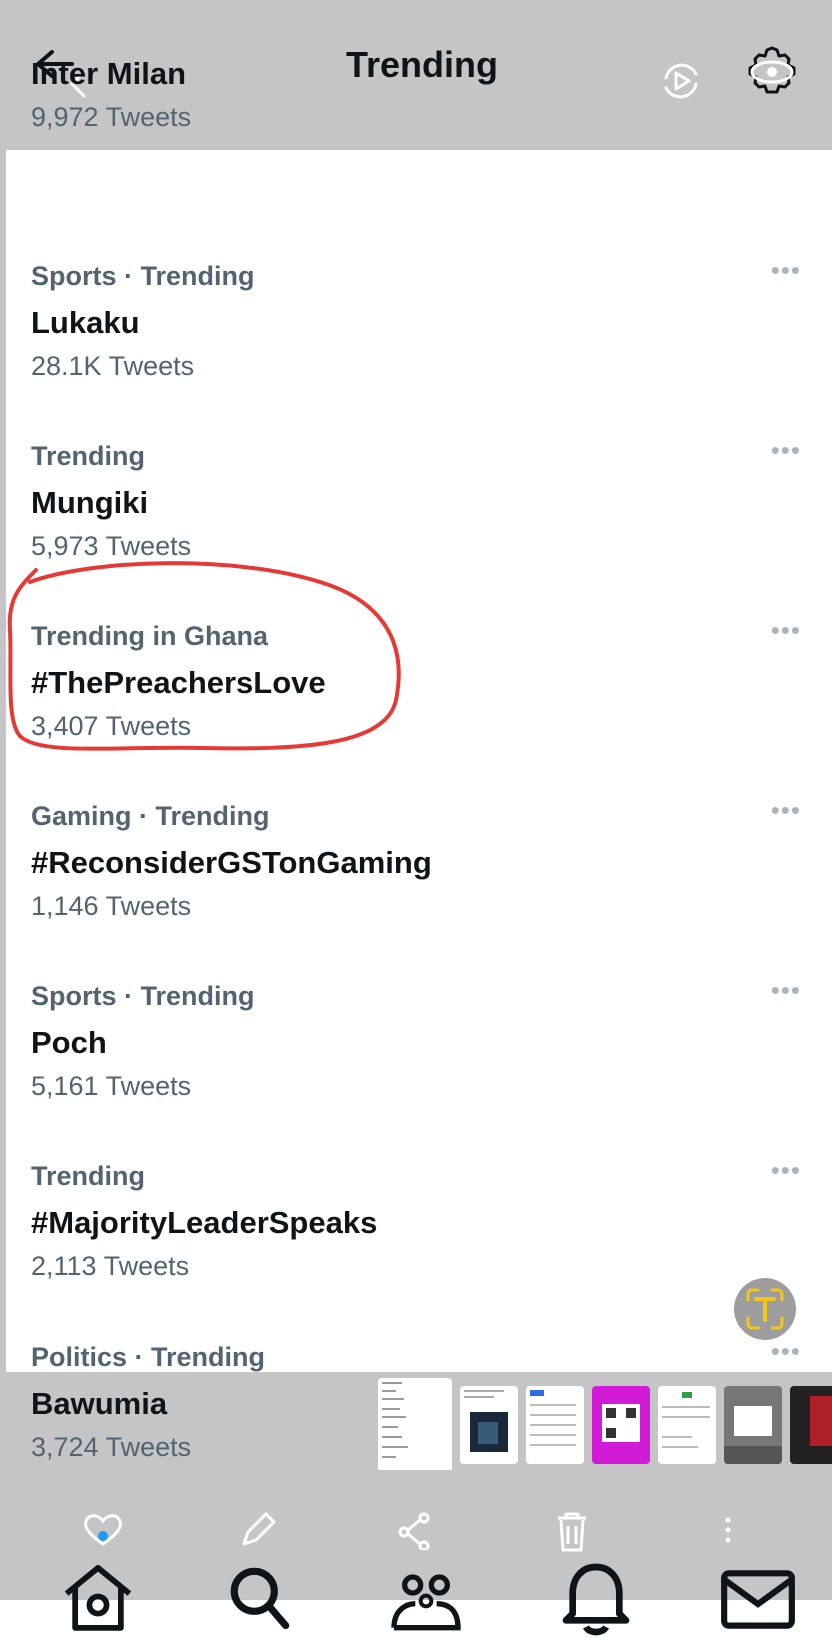  I want to click on trend-count: 5,973 Tweets, so click(111, 546).